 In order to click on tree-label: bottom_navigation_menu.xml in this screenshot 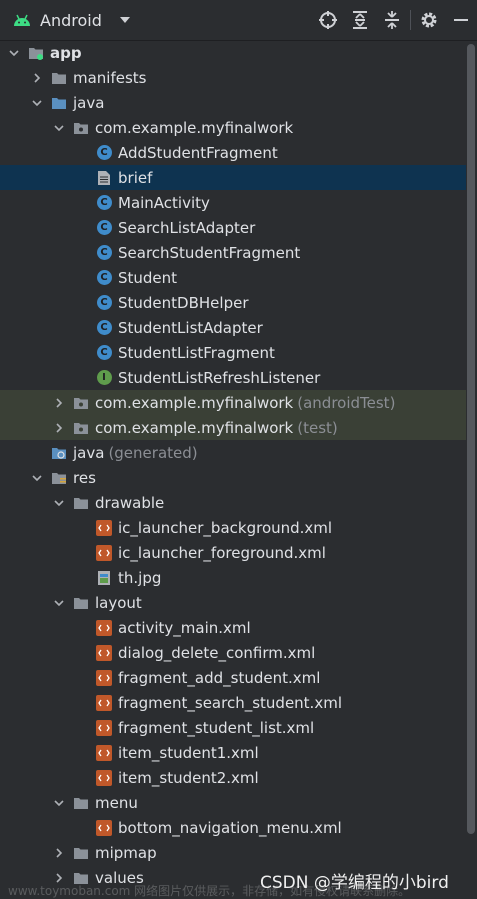, I will do `click(230, 827)`.